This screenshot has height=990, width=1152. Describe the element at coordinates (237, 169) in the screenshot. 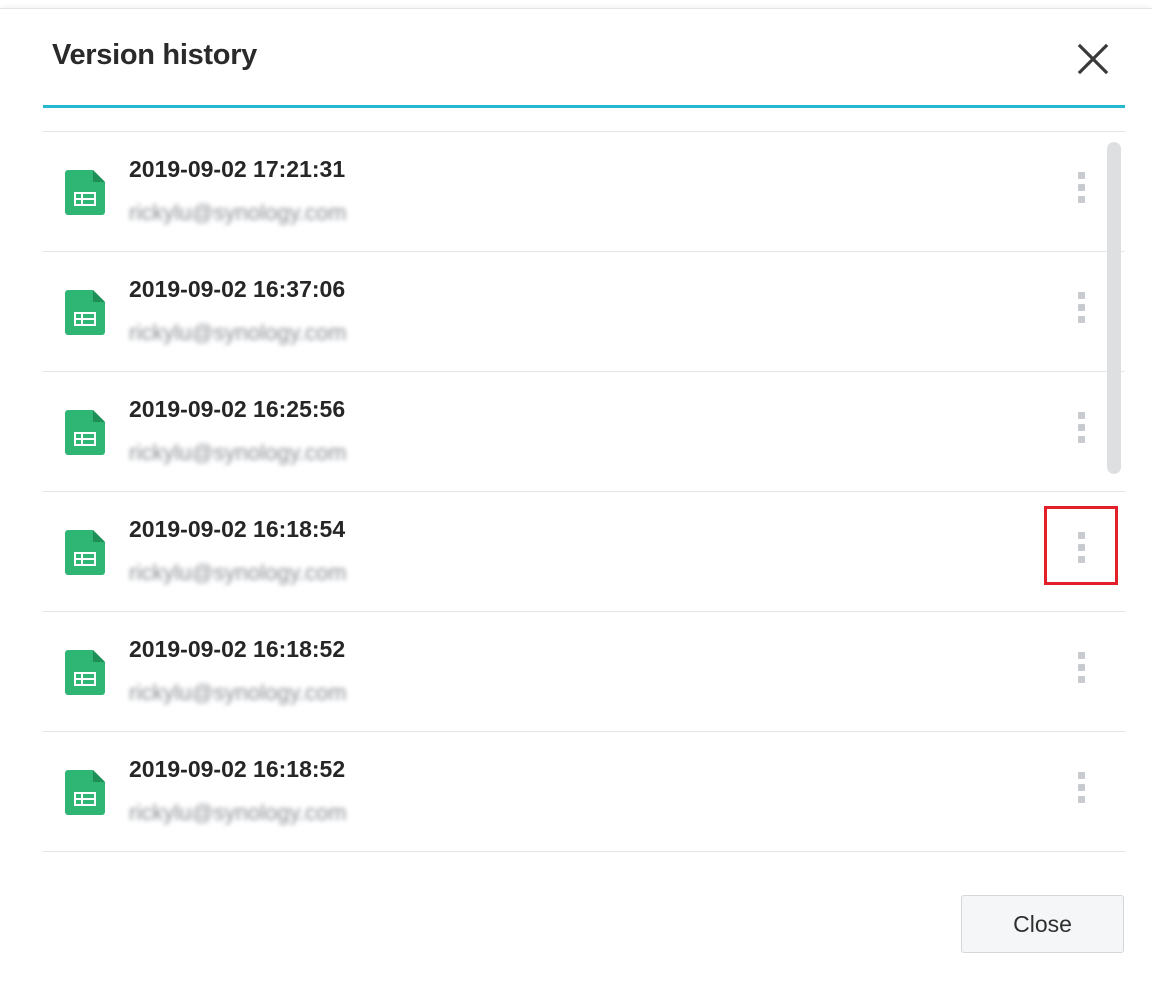

I see `version-timestamp: 2019-09-02 17:21:31` at that location.